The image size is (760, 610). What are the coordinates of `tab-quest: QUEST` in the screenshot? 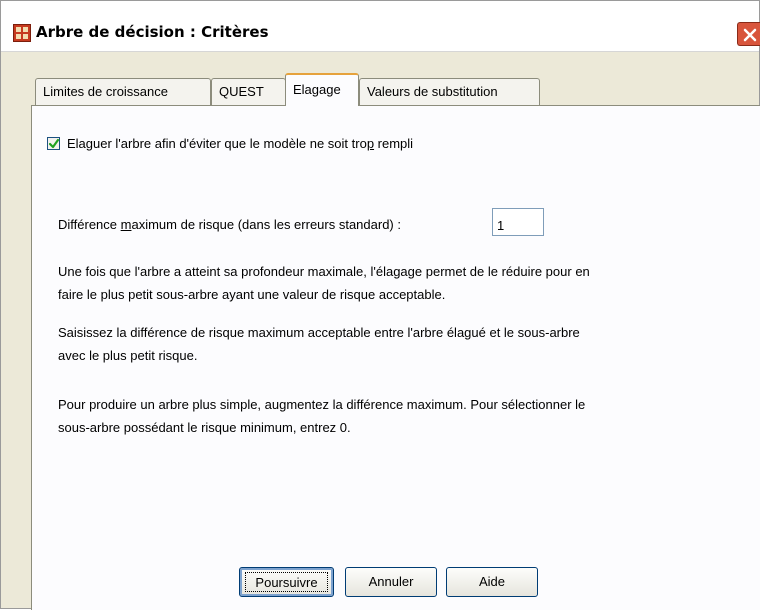 It's located at (248, 91).